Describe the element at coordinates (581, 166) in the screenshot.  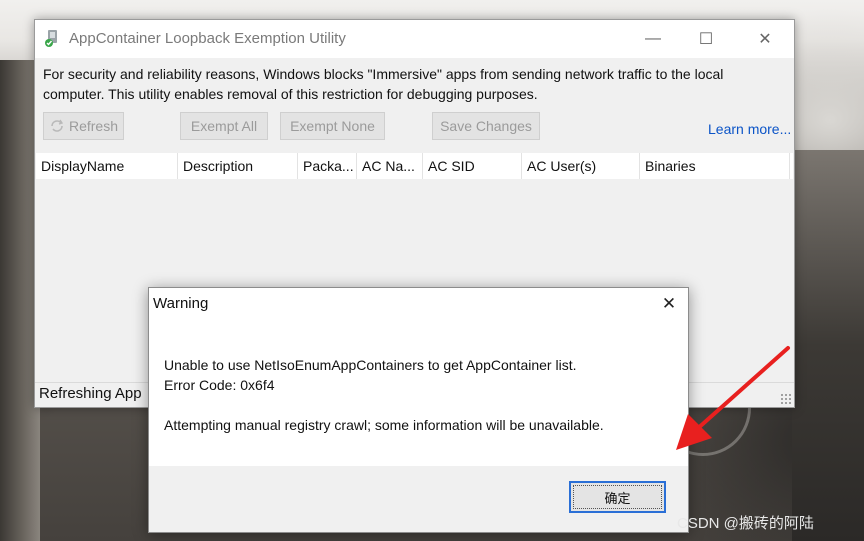
I see `column-ac-users: AC User(s)` at that location.